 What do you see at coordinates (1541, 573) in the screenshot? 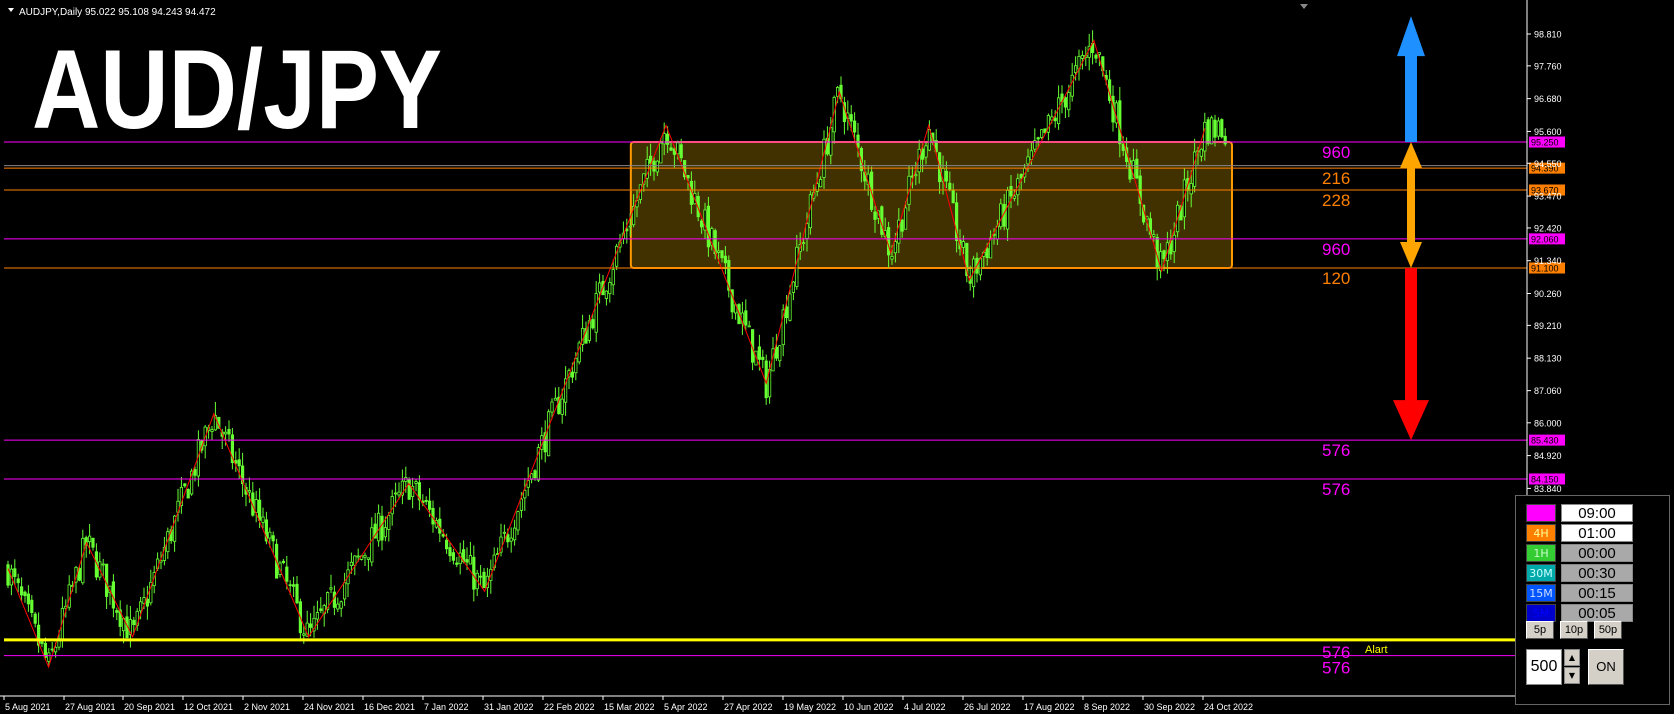
I see `timeframe-badge: 30M` at bounding box center [1541, 573].